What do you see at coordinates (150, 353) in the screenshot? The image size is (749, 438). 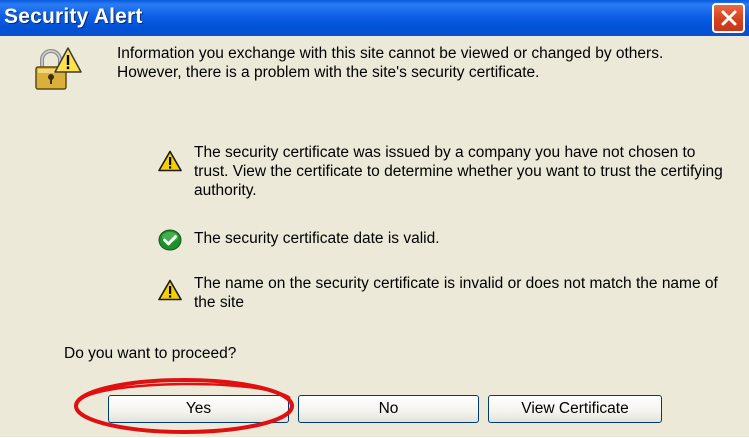 I see `proceed-prompt: Do you want to proceed?` at bounding box center [150, 353].